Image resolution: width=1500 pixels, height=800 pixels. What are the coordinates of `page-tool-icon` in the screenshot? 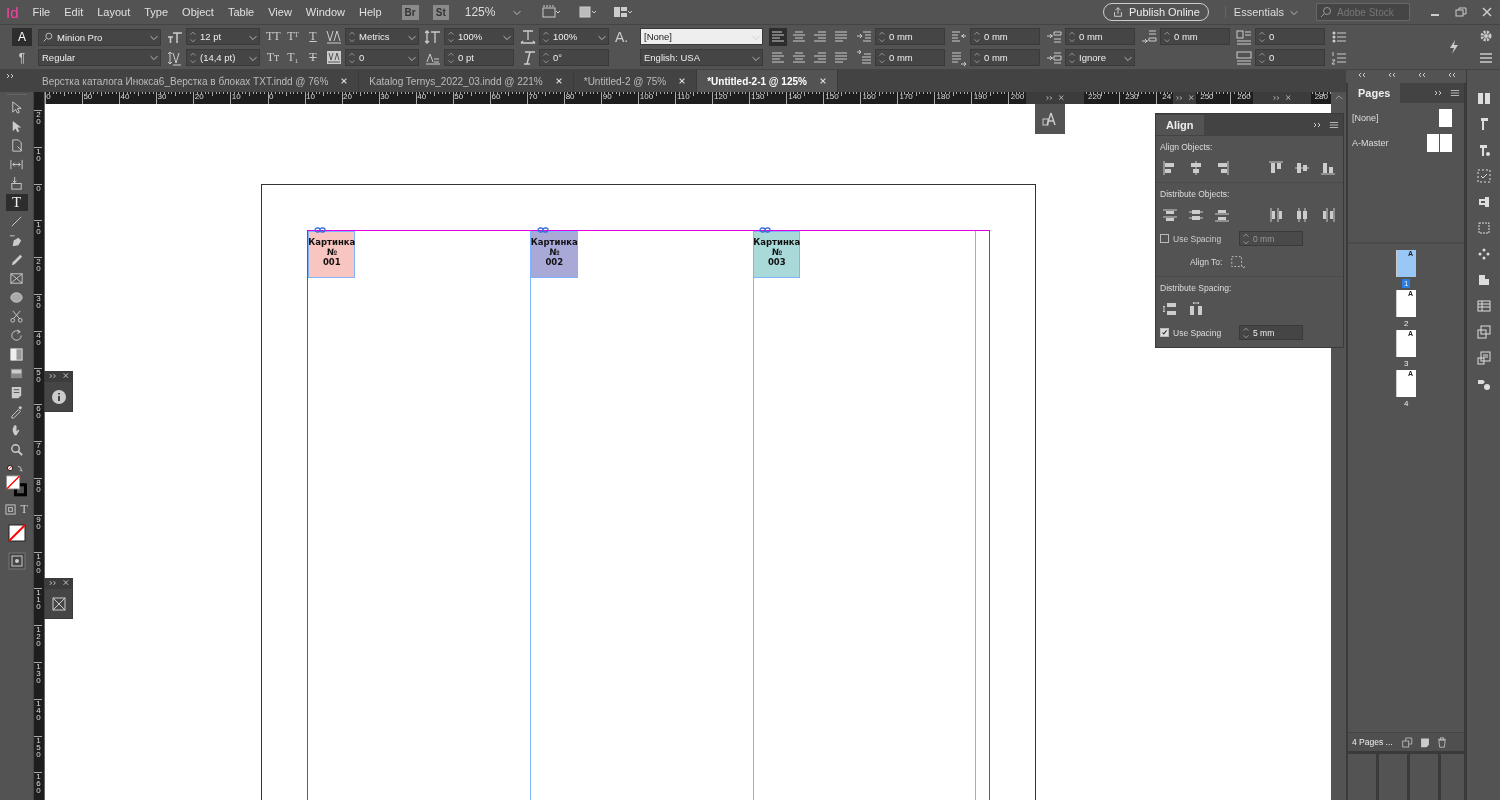 It's located at (17, 145).